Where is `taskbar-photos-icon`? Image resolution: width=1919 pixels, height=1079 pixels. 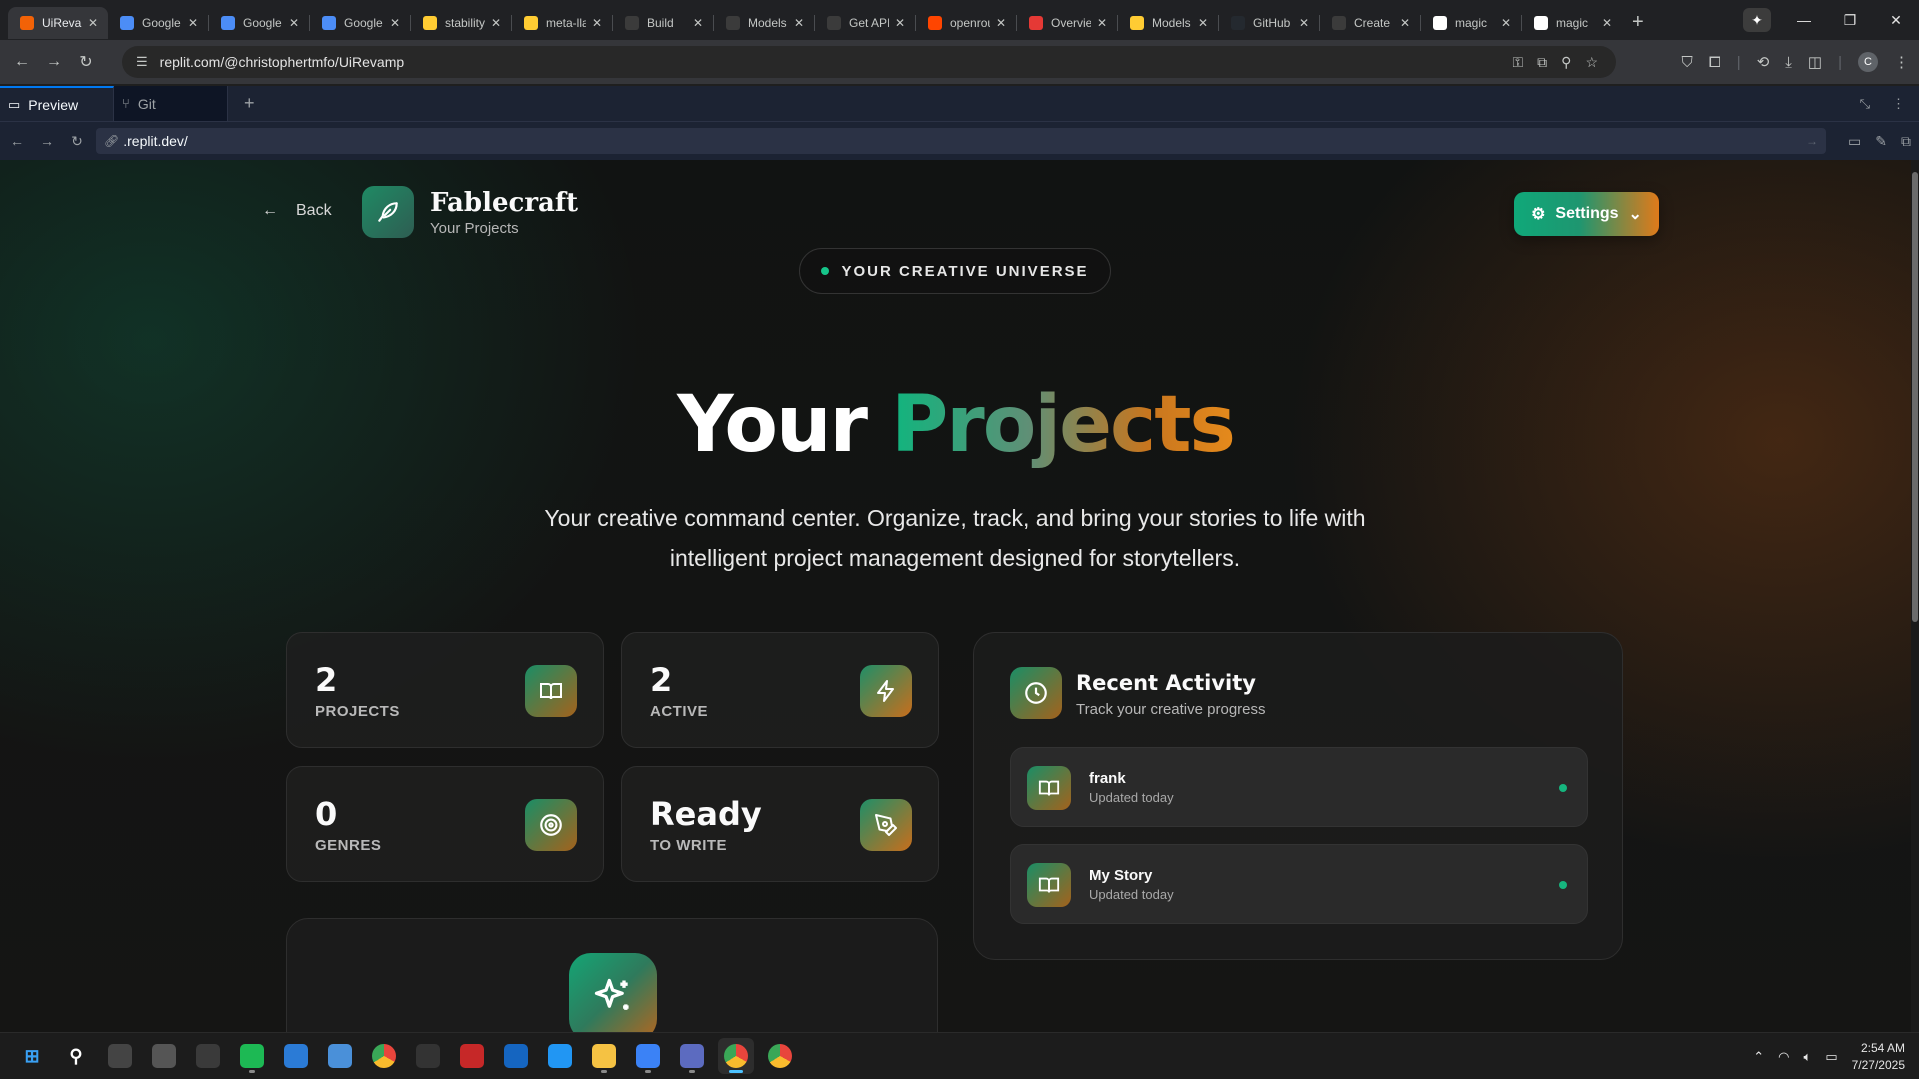 taskbar-photos-icon is located at coordinates (340, 1056).